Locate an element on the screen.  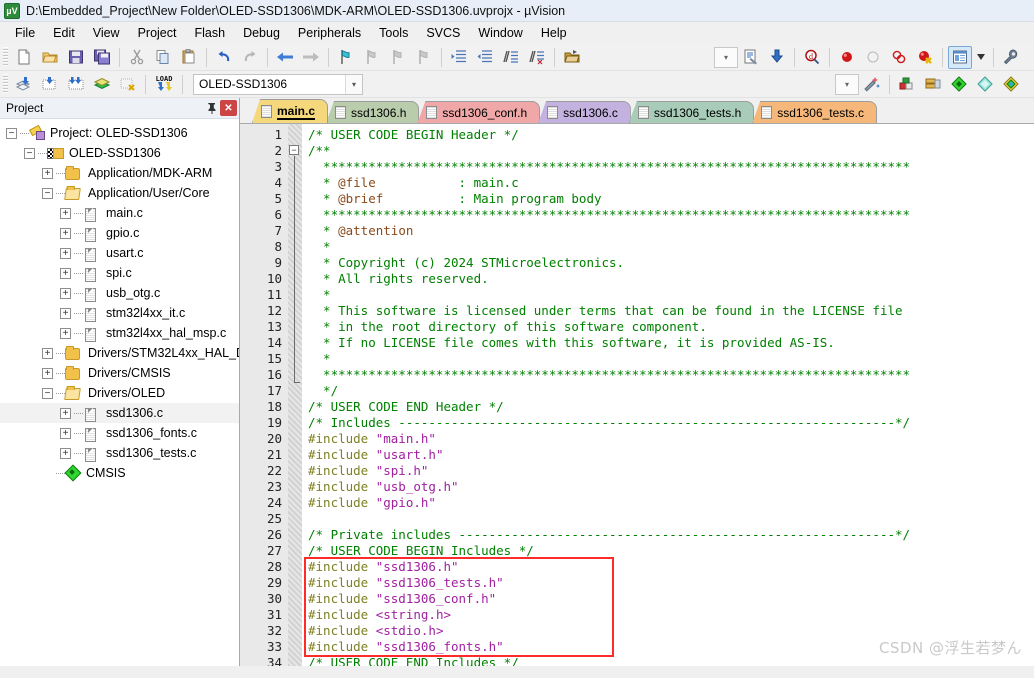
code-line: /* USER CODE END Header */ is located at coordinates (668, 407).